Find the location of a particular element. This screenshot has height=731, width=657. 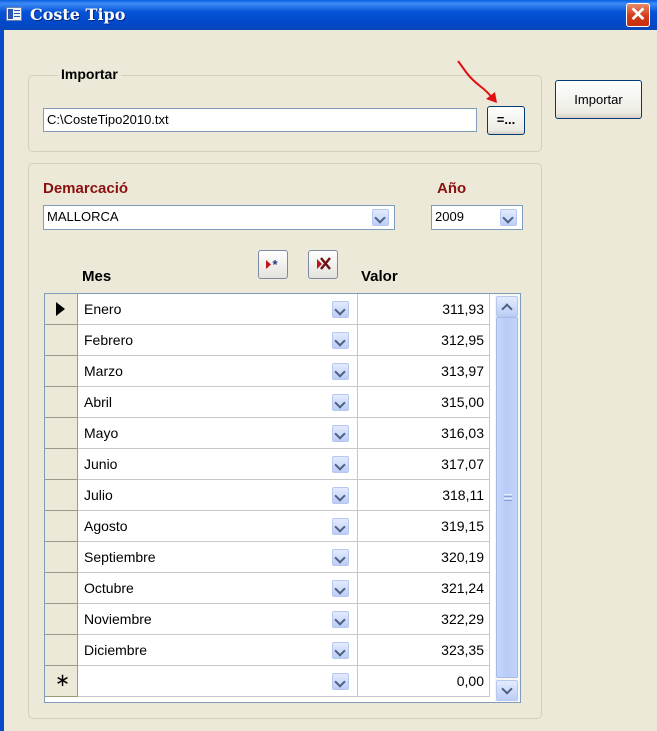

mes-combo: Octubre is located at coordinates (218, 588).